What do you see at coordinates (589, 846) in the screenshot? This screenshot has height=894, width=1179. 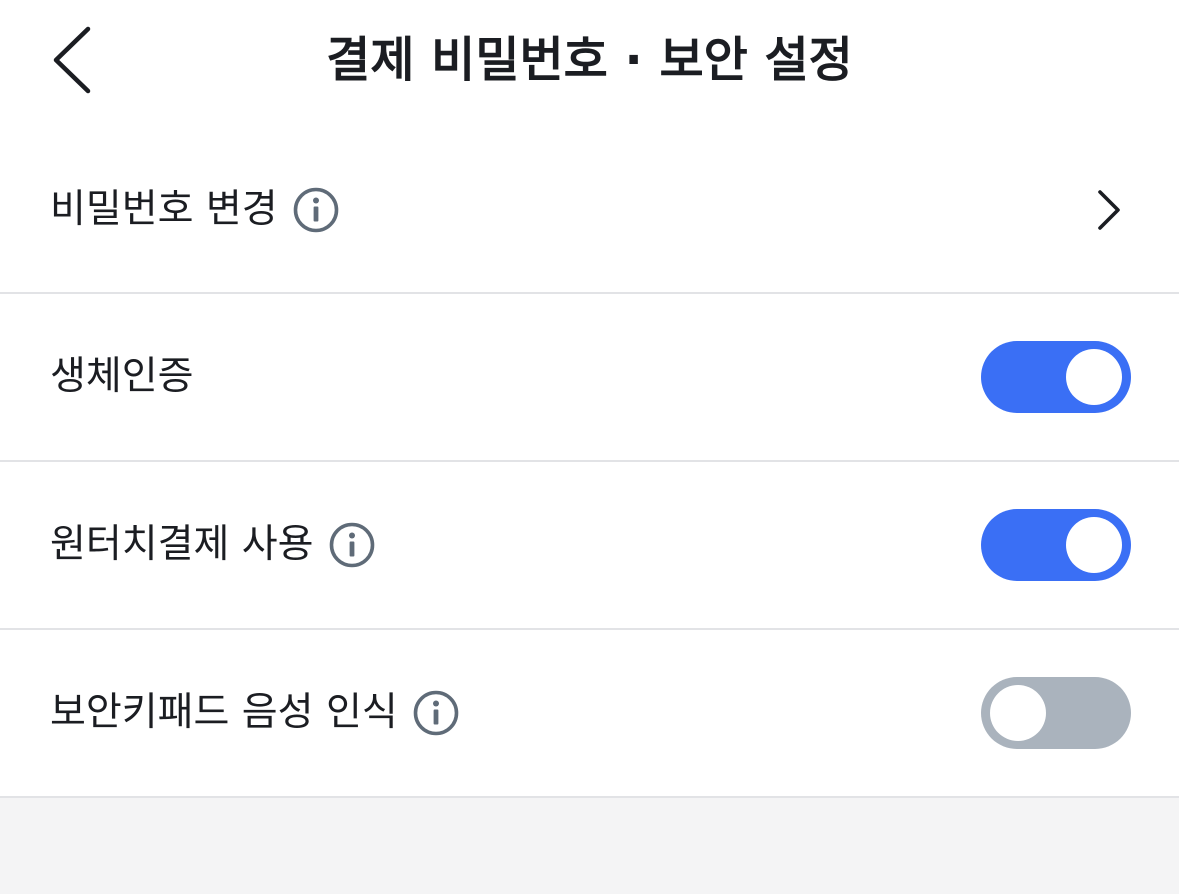 I see `empty-background-area` at bounding box center [589, 846].